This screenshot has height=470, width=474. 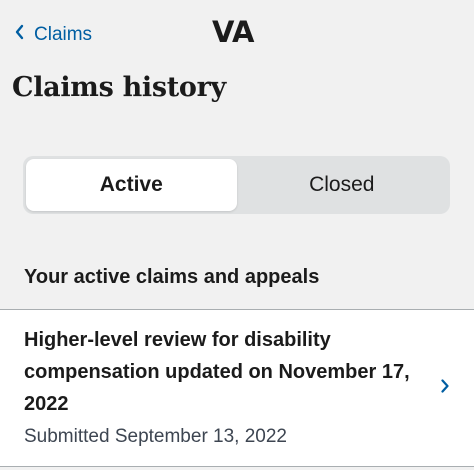 I want to click on chevron-left-icon, so click(x=24, y=35).